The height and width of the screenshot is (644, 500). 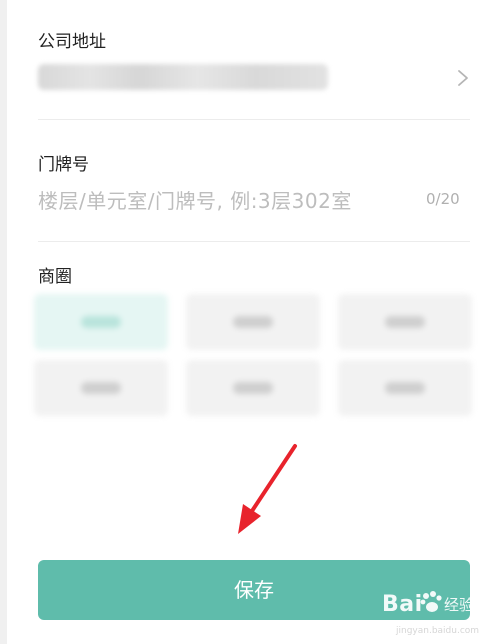 What do you see at coordinates (195, 199) in the screenshot?
I see `door-number-input: 楼层/单元室/门牌号, 例:3层302室` at bounding box center [195, 199].